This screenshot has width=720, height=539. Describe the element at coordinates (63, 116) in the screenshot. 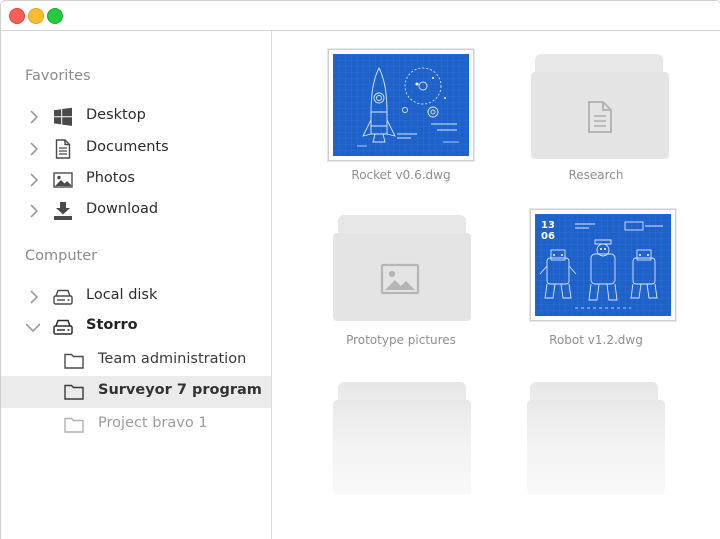

I see `windows-icon` at that location.